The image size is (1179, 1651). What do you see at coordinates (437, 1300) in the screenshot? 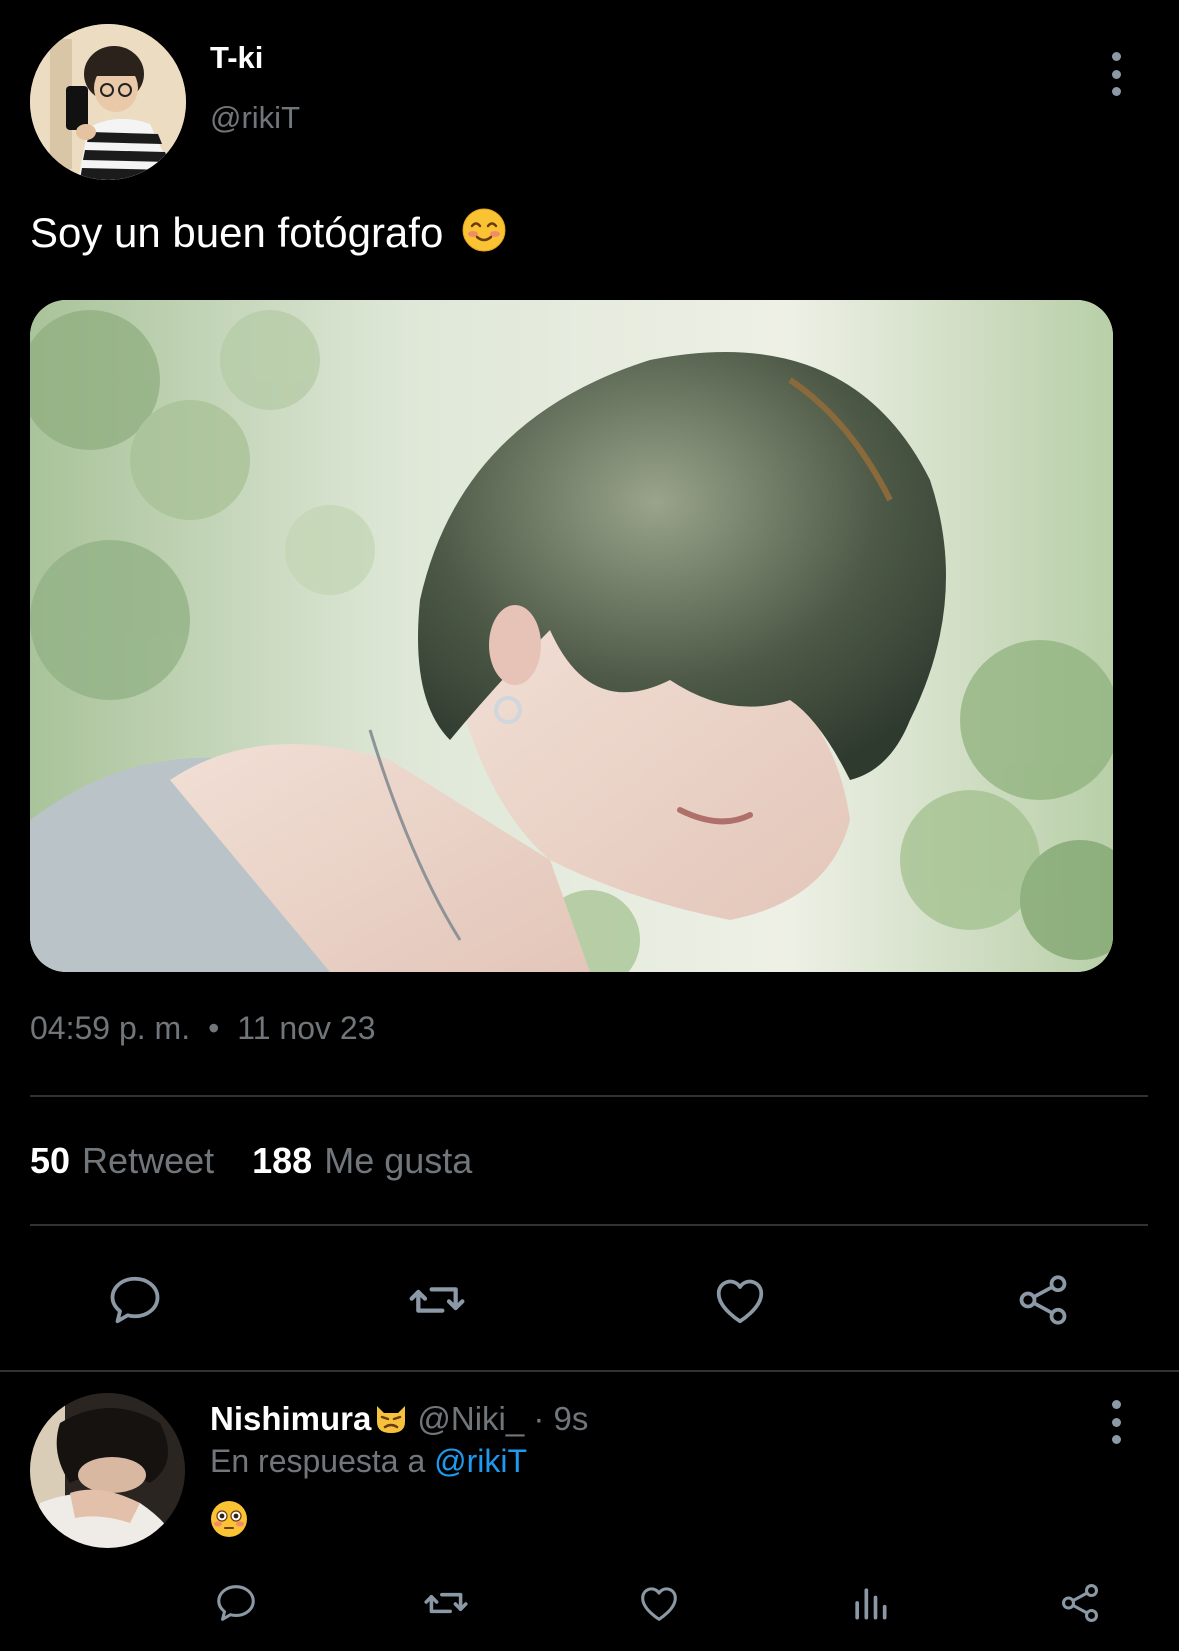
I see `retweet-icon` at bounding box center [437, 1300].